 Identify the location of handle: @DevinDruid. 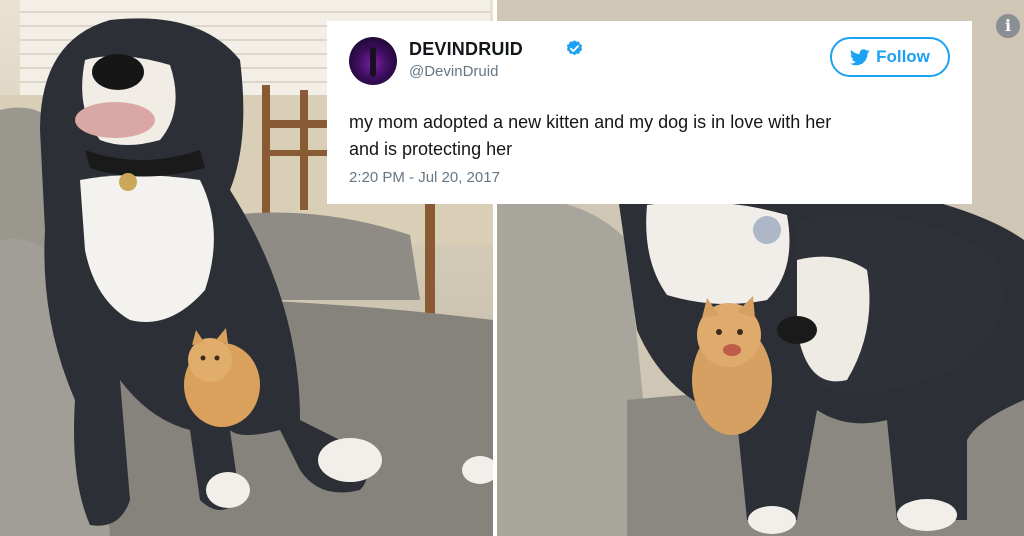
(453, 71).